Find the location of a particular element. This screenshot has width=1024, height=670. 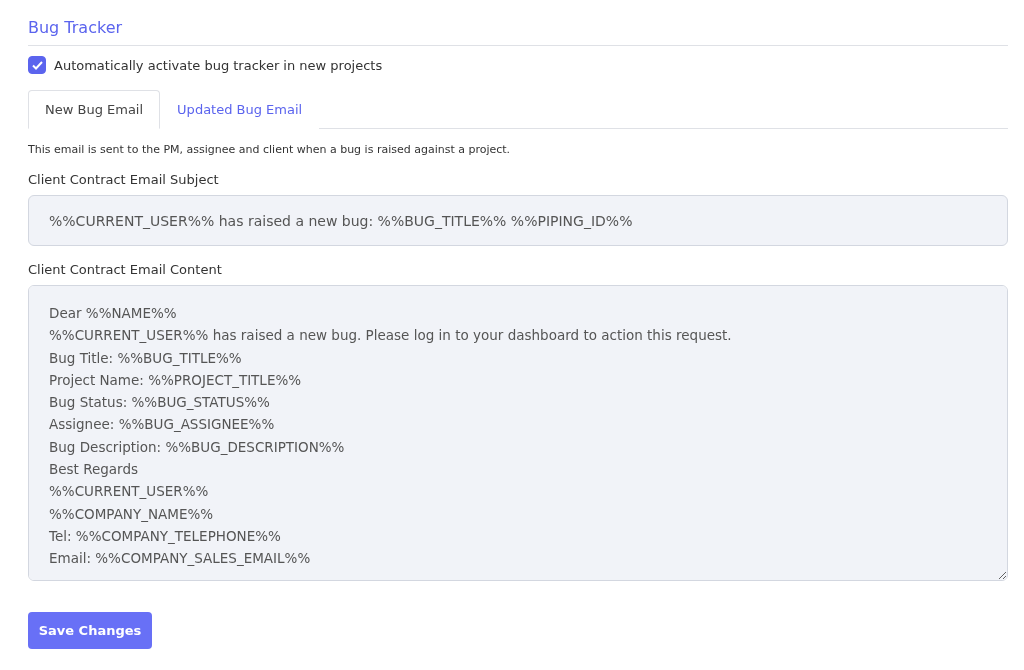

subject-field: %%CURRENT_USER%% has raised a new bug: %%BUG_TITLE%% %%PIPING_ID%% is located at coordinates (518, 220).